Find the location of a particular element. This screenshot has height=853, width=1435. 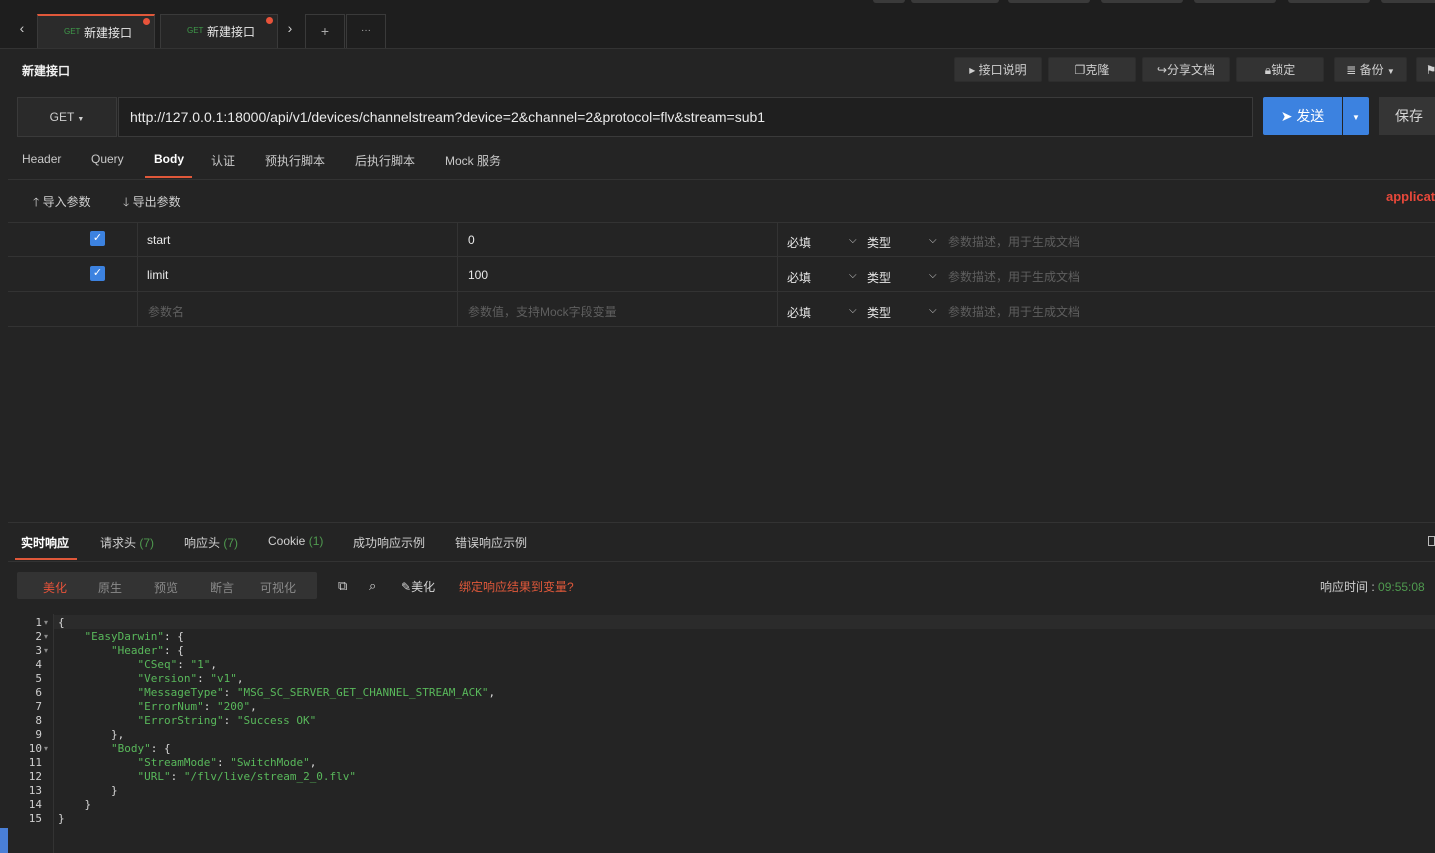

method-value: GET is located at coordinates (62, 117).